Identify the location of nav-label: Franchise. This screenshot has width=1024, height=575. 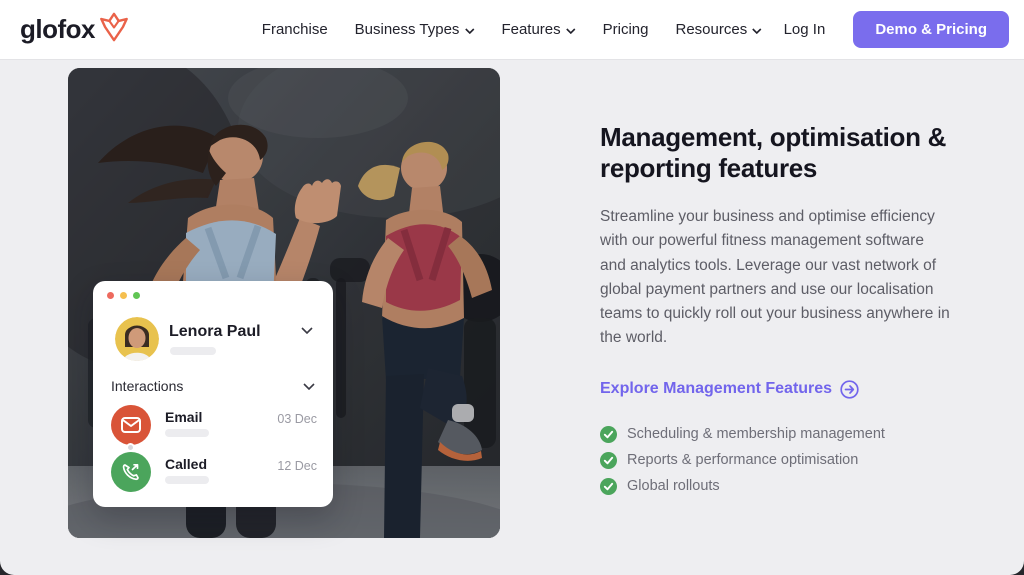
(294, 29).